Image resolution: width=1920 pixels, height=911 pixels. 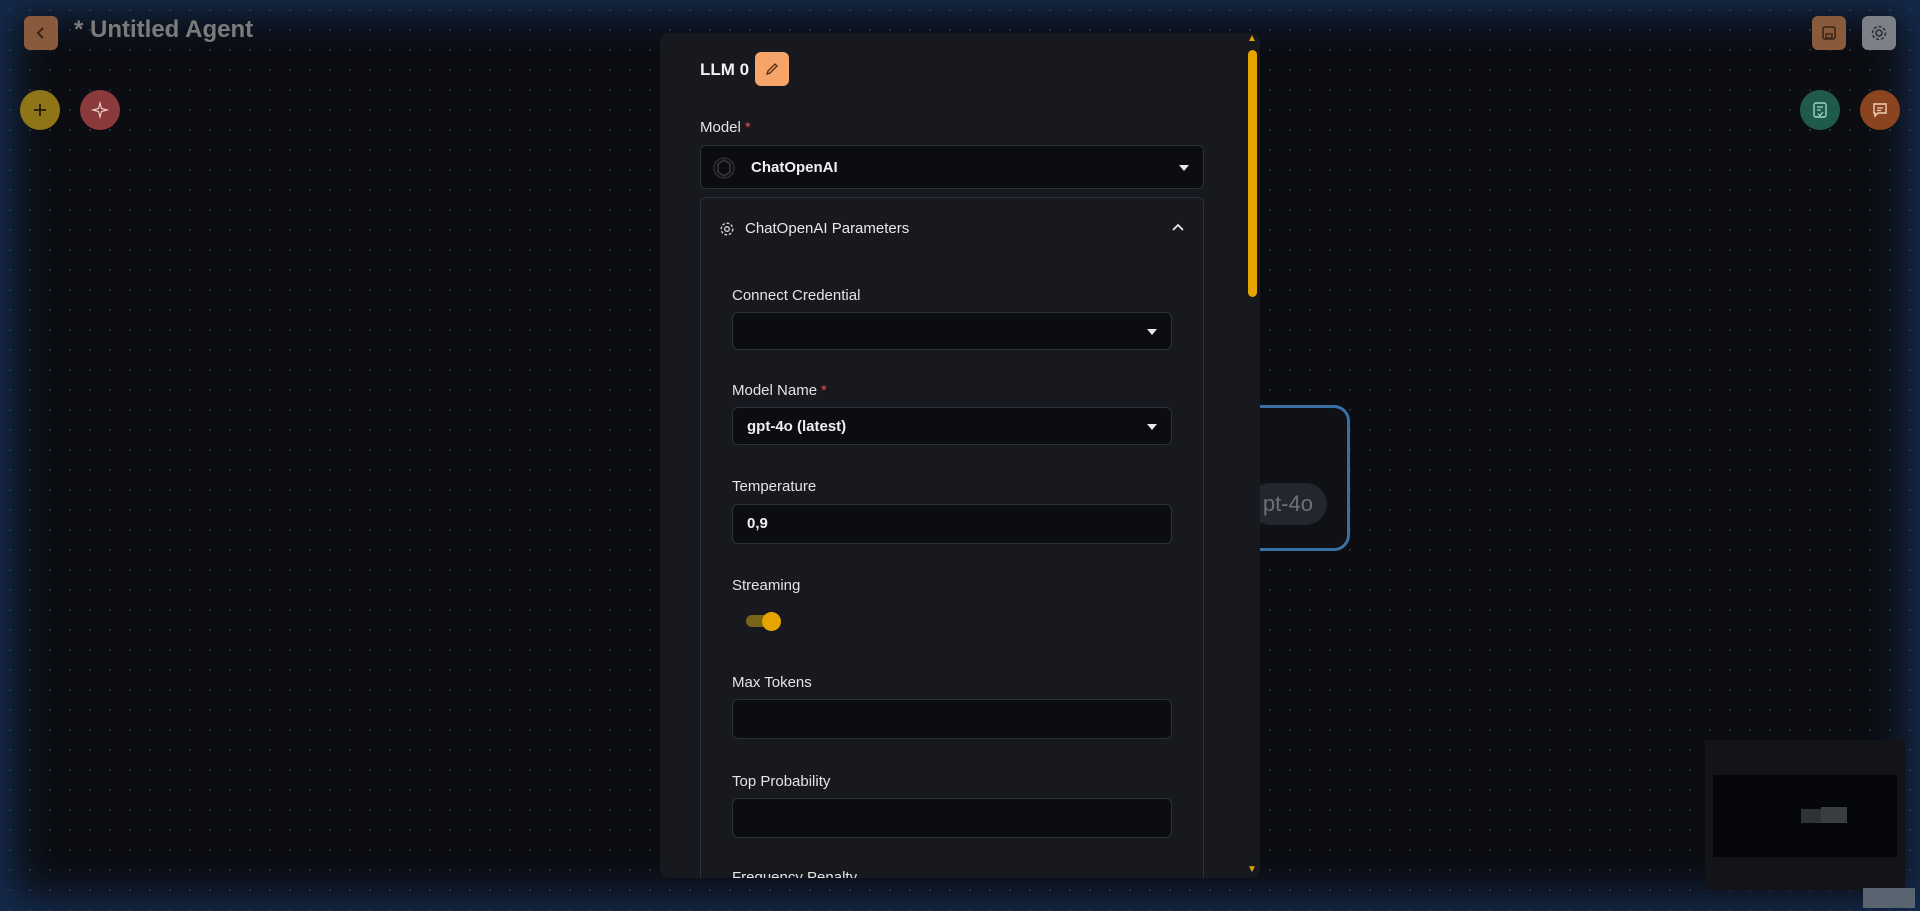 What do you see at coordinates (952, 818) in the screenshot?
I see `top-probability-input` at bounding box center [952, 818].